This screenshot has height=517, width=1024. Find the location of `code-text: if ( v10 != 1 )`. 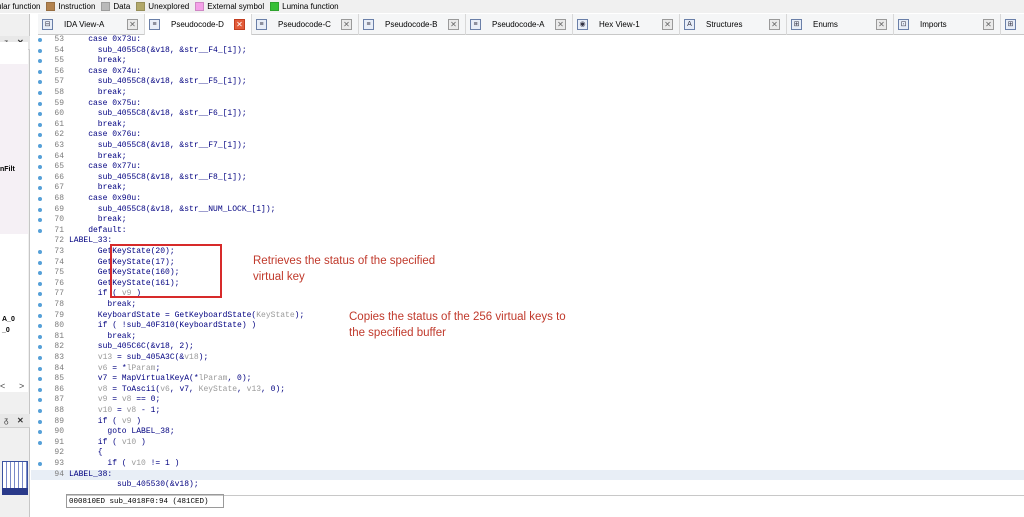

code-text: if ( v10 != 1 ) is located at coordinates (124, 464).